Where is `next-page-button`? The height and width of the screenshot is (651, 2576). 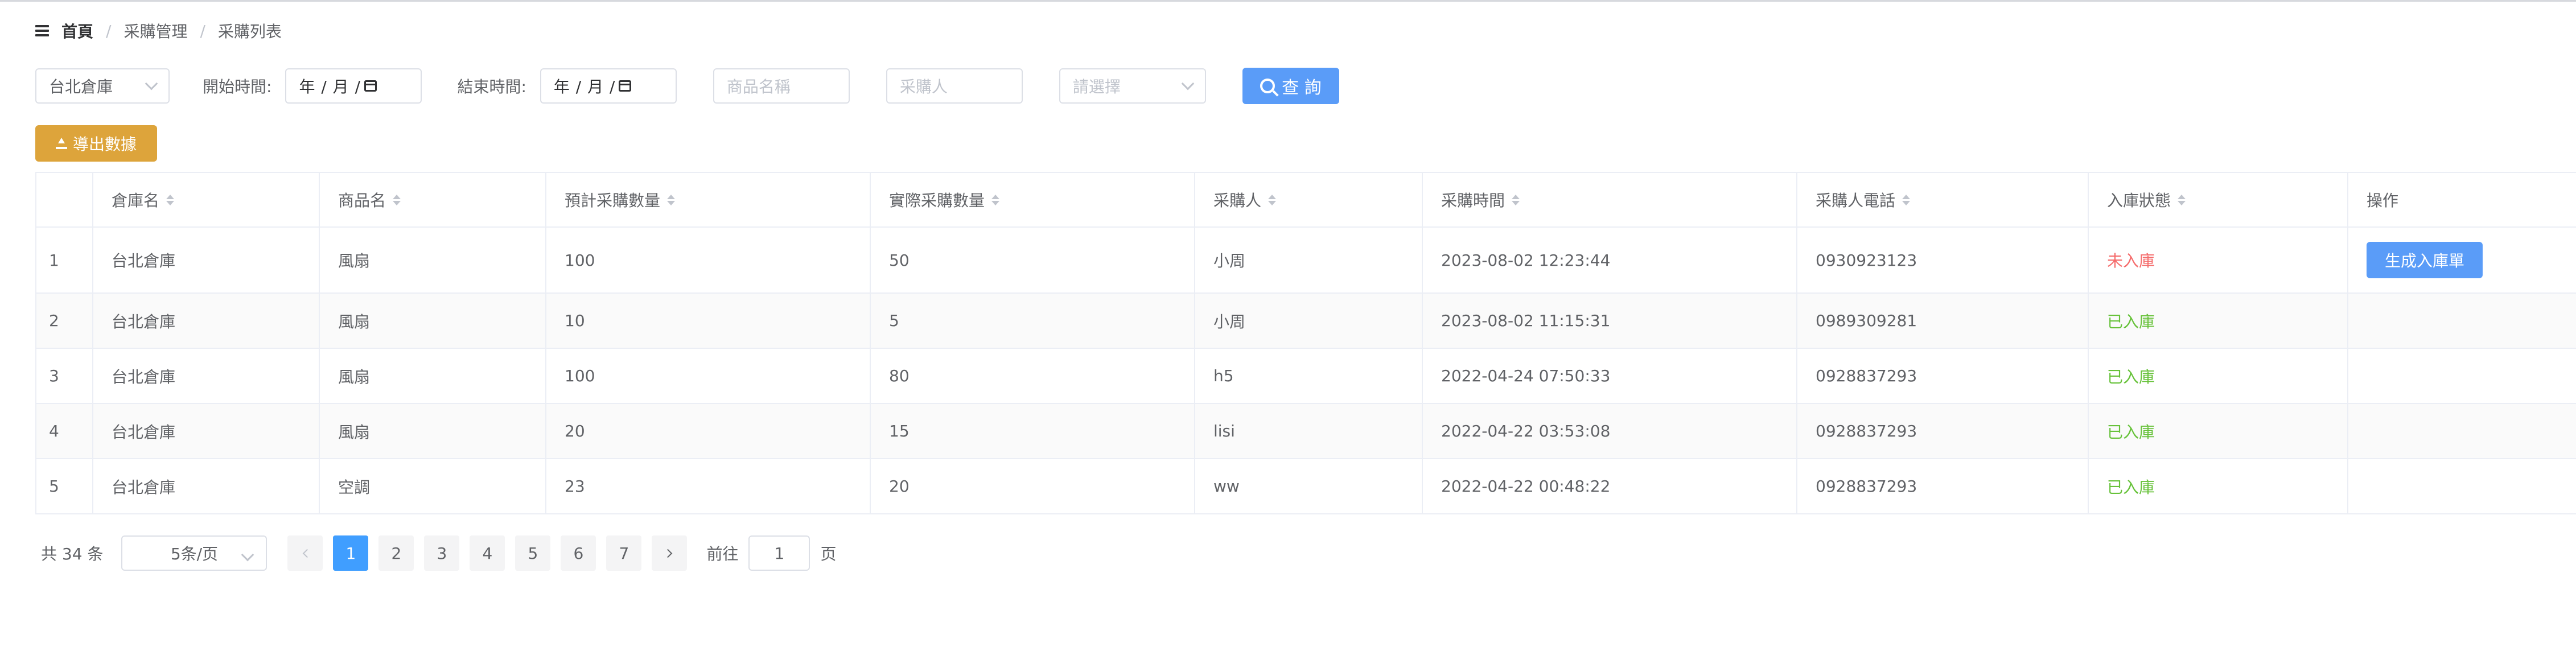
next-page-button is located at coordinates (670, 553).